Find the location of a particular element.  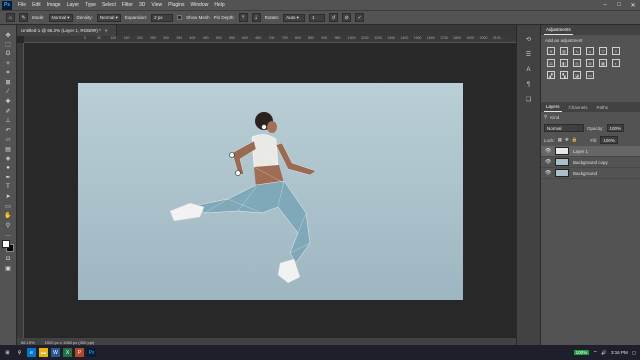

menu-select: Select is located at coordinates (109, 5).